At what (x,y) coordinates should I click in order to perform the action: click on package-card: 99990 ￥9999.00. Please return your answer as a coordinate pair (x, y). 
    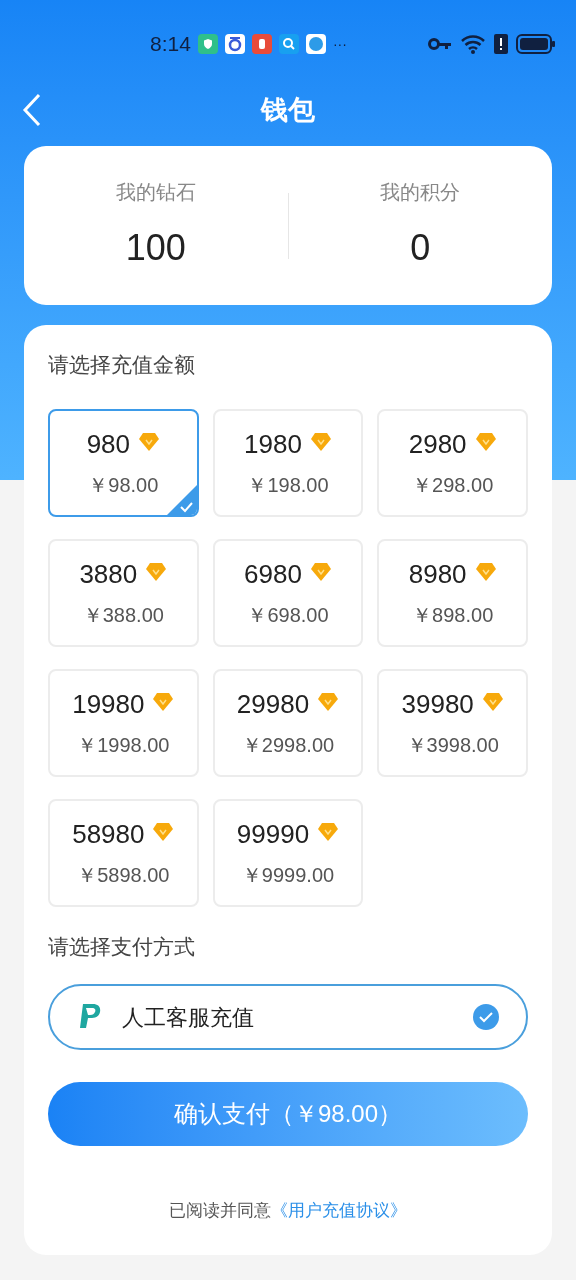
    Looking at the image, I should click on (288, 852).